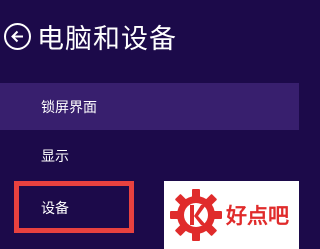 The image size is (320, 249). I want to click on back-arrow-icon, so click(17, 36).